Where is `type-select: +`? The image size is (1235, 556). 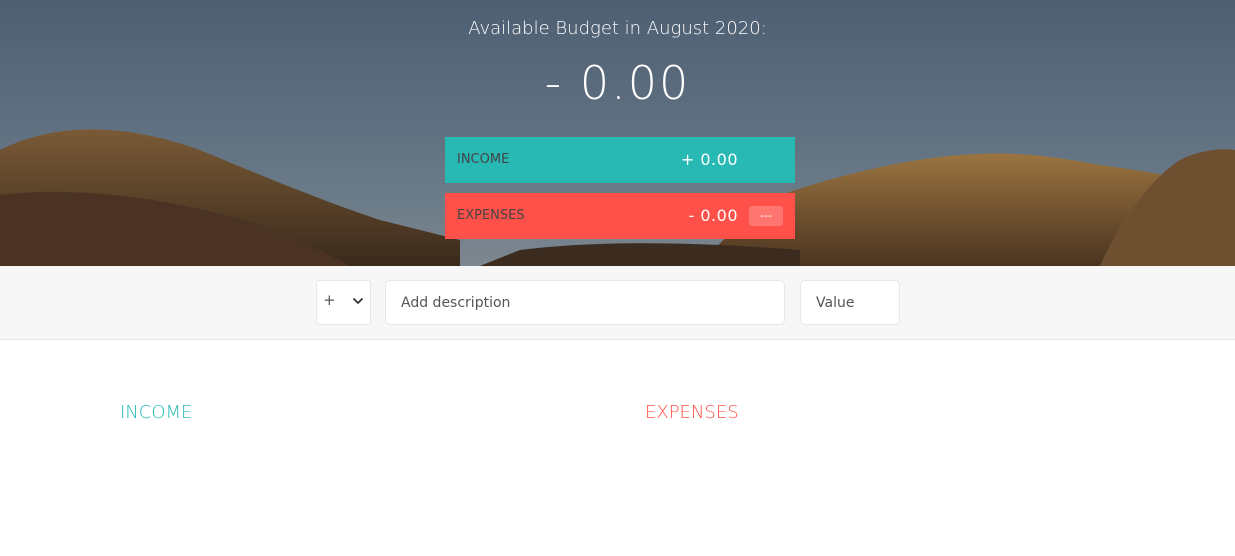
type-select: + is located at coordinates (343, 302).